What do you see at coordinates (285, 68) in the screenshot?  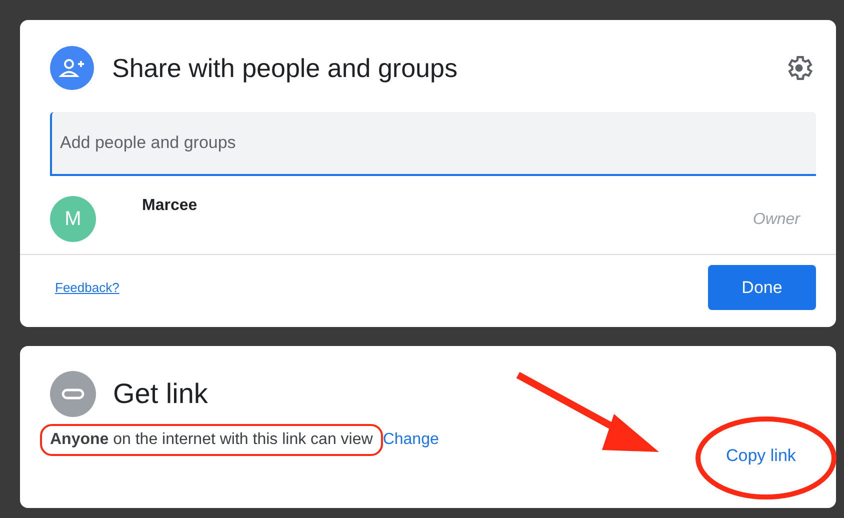 I see `dialog-title: Share with people and groups` at bounding box center [285, 68].